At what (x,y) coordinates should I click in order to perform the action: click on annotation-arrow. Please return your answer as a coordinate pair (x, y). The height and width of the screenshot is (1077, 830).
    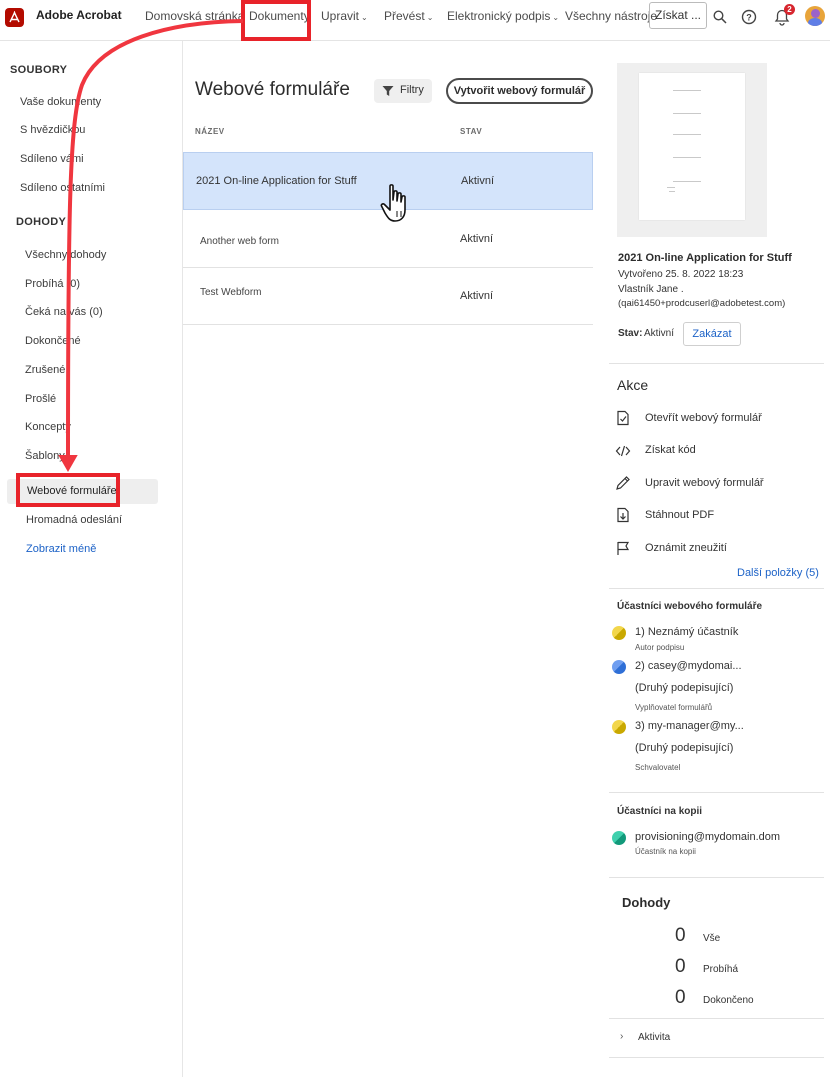
    Looking at the image, I should click on (151, 246).